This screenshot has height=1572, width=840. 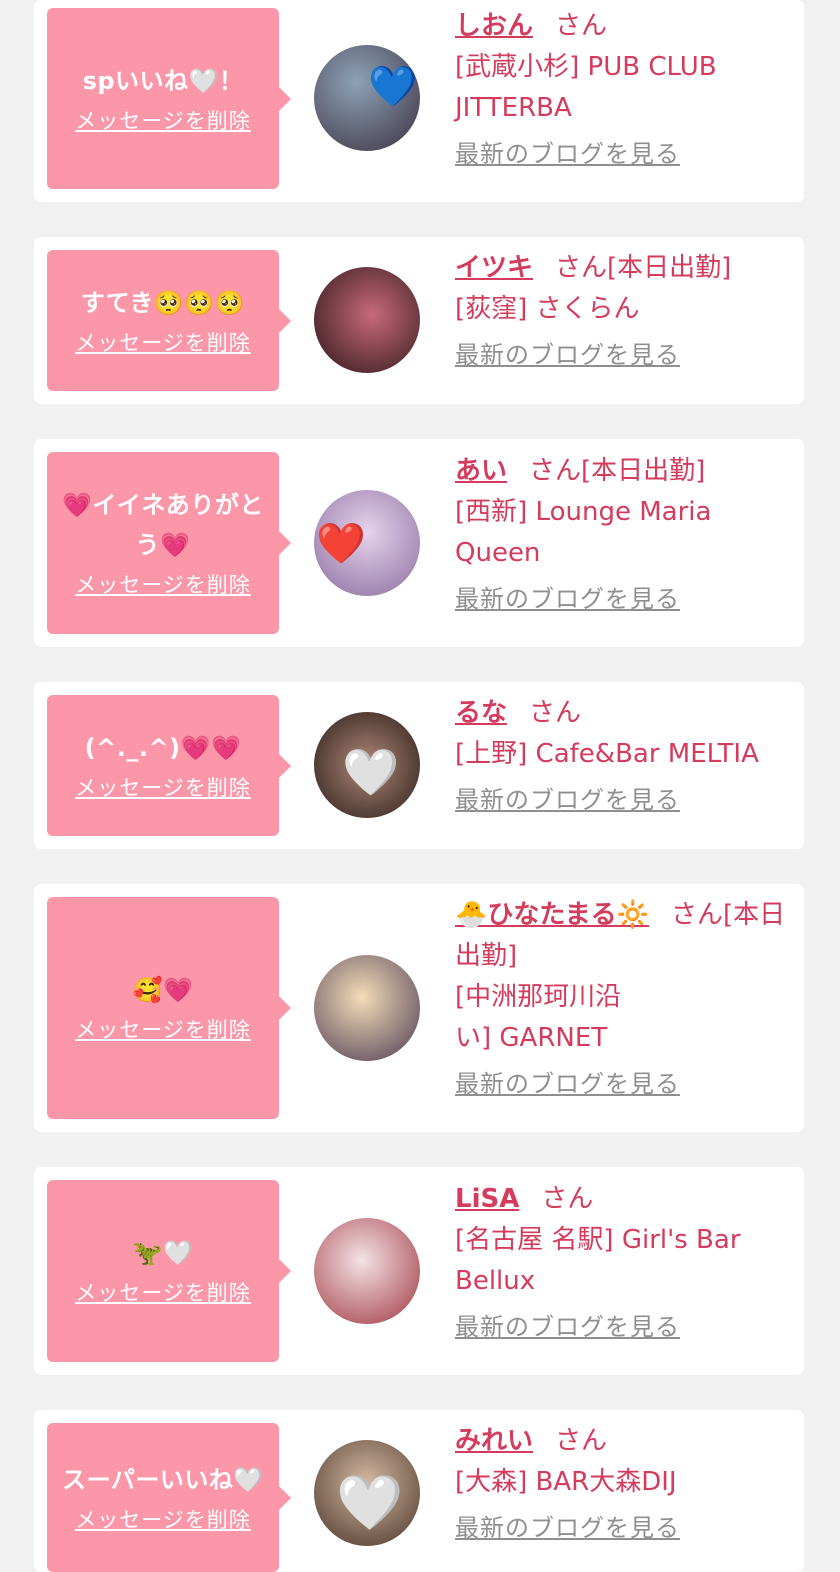 I want to click on profile-info: るな さん [上野] Cafe&Bar MELTIA 最新のブログを見る, so click(x=626, y=755).